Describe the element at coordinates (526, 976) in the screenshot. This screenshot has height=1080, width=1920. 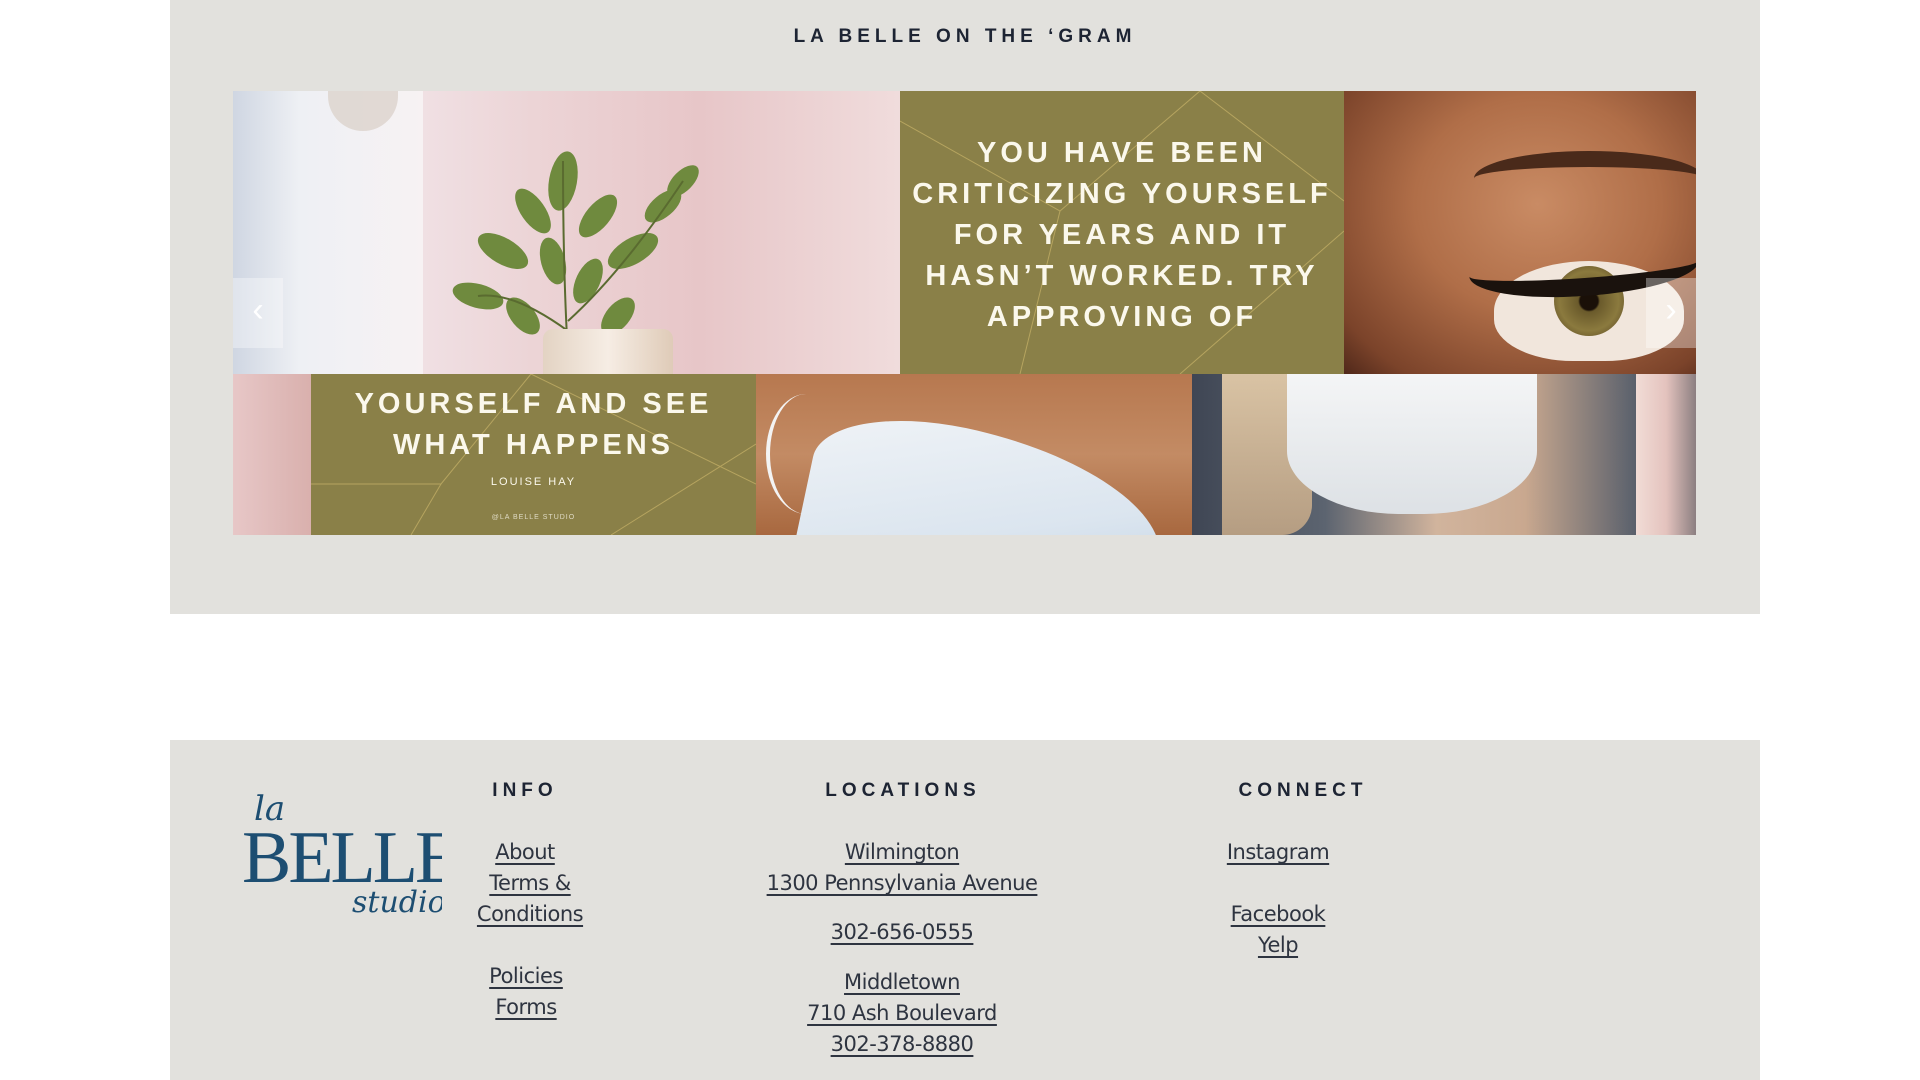
I see `policies-link: Policies` at that location.